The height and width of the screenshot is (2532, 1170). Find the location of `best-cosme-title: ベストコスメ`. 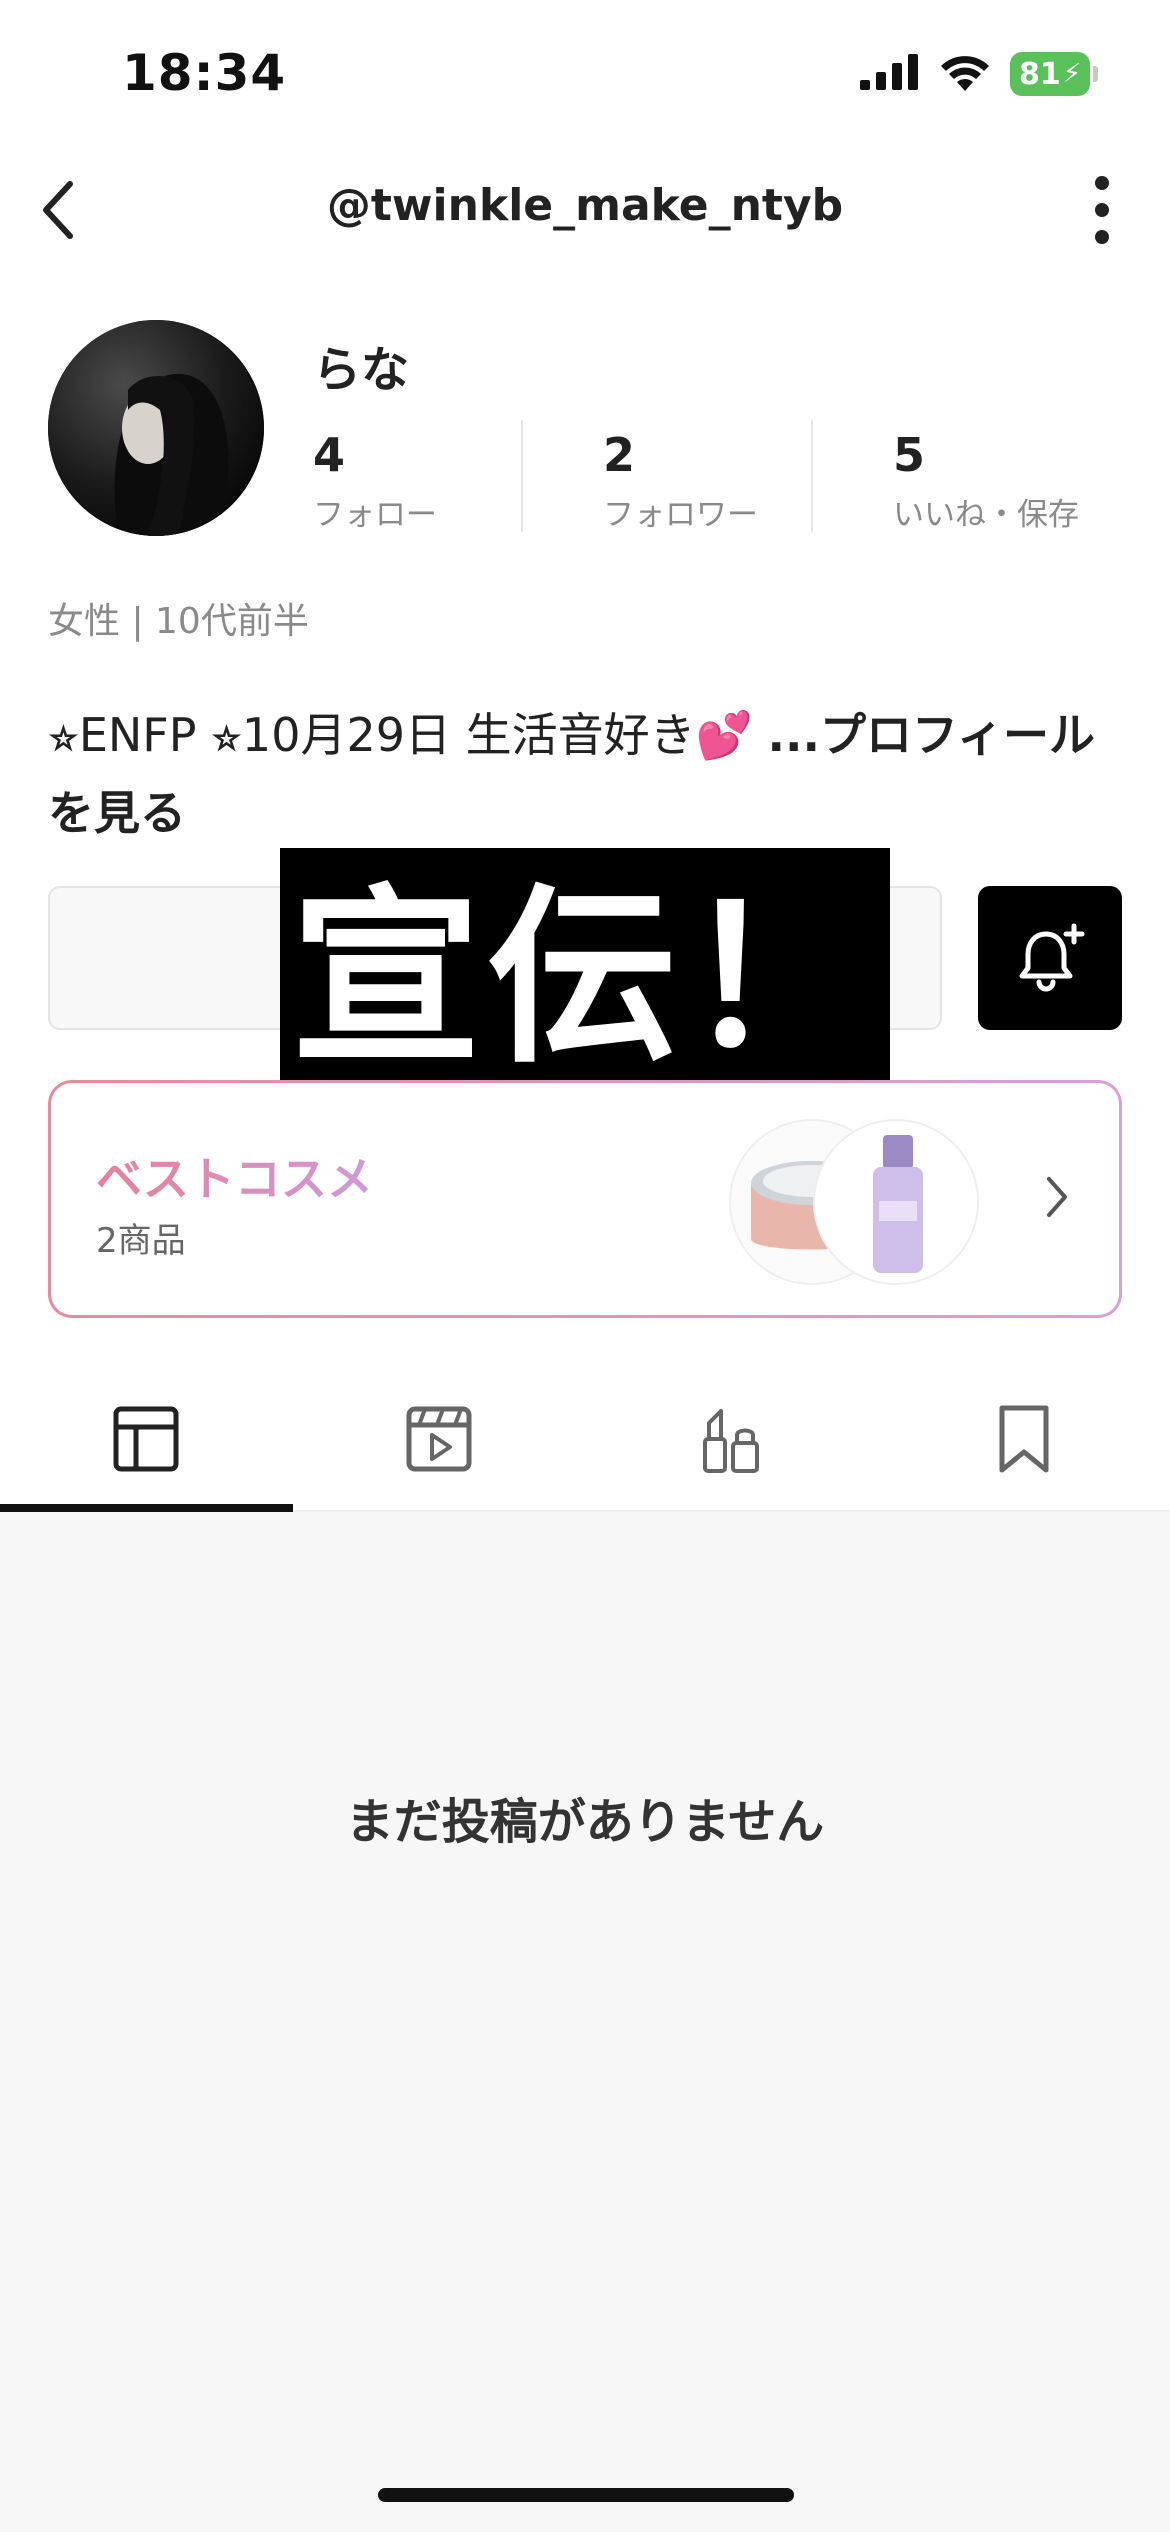

best-cosme-title: ベストコスメ is located at coordinates (234, 1176).